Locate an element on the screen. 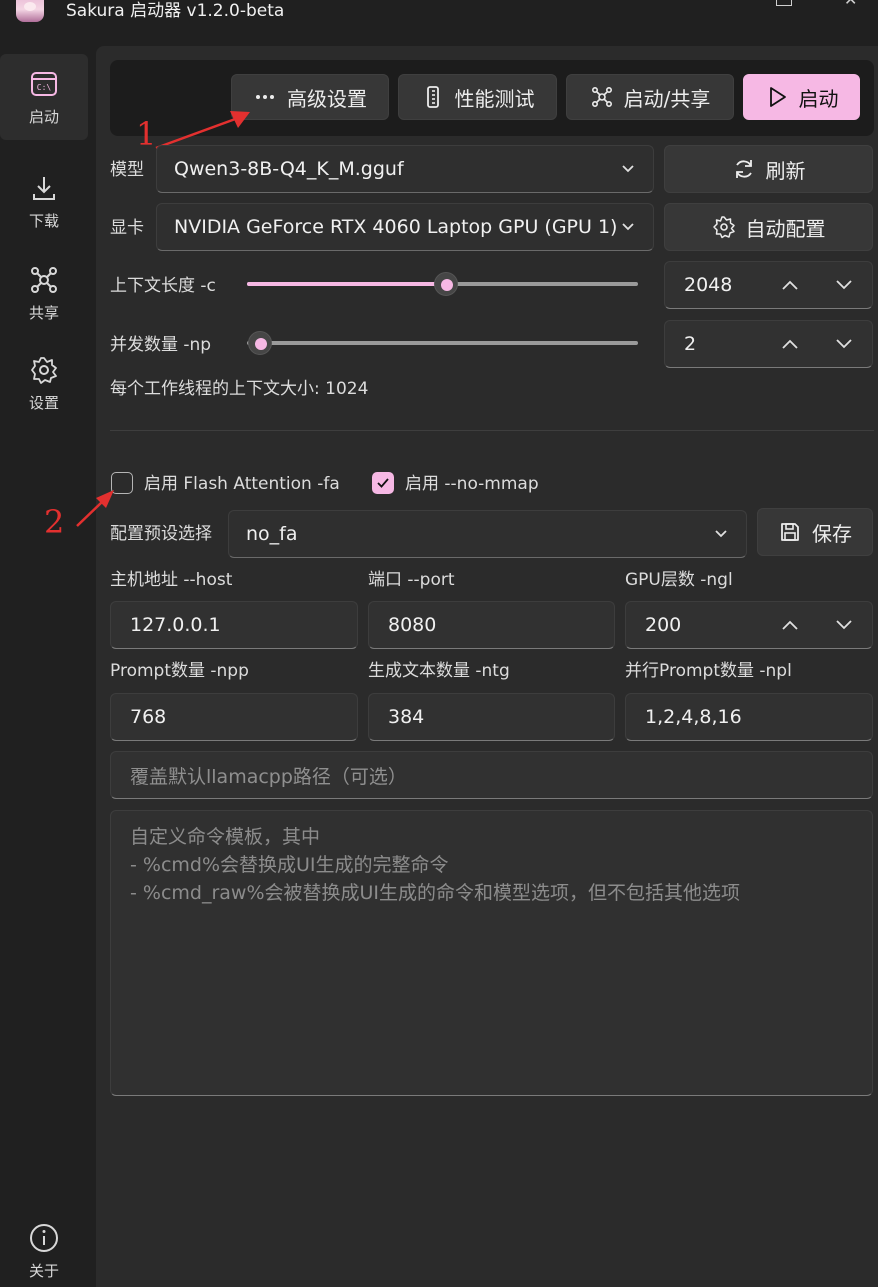  checkmark-icon is located at coordinates (383, 483).